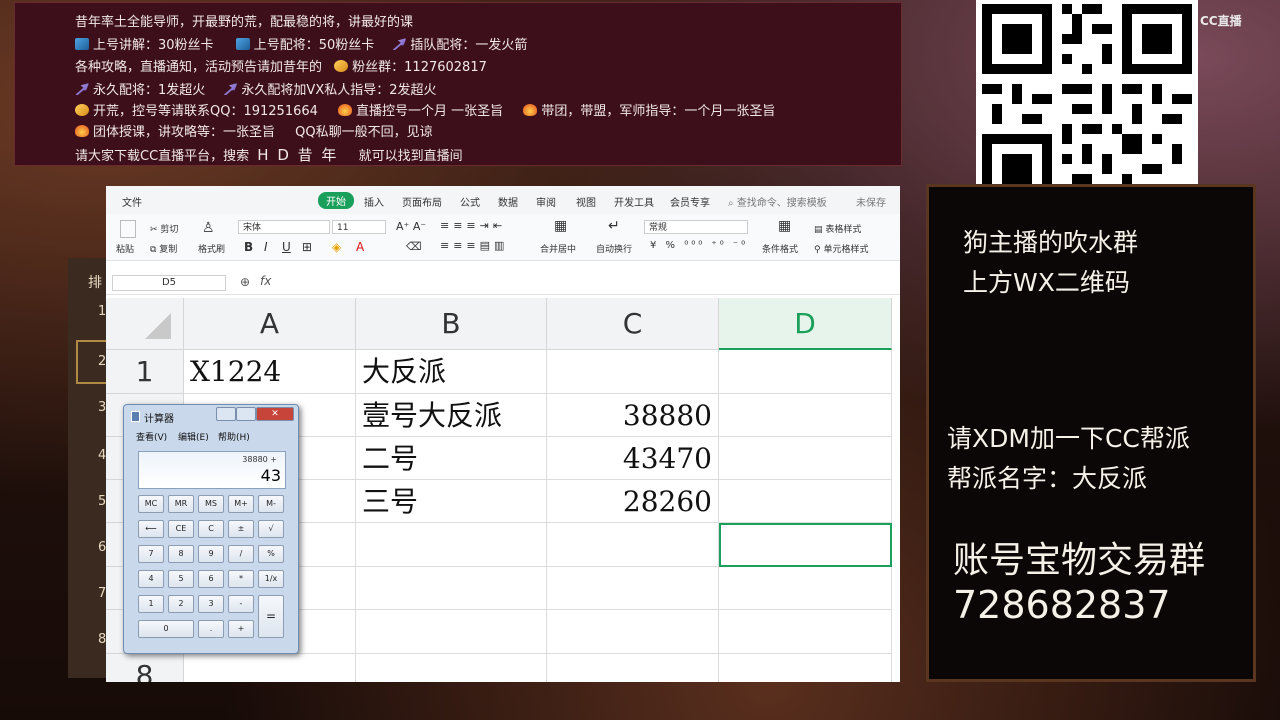 This screenshot has width=1280, height=720. Describe the element at coordinates (211, 579) in the screenshot. I see `key-6: 6` at that location.